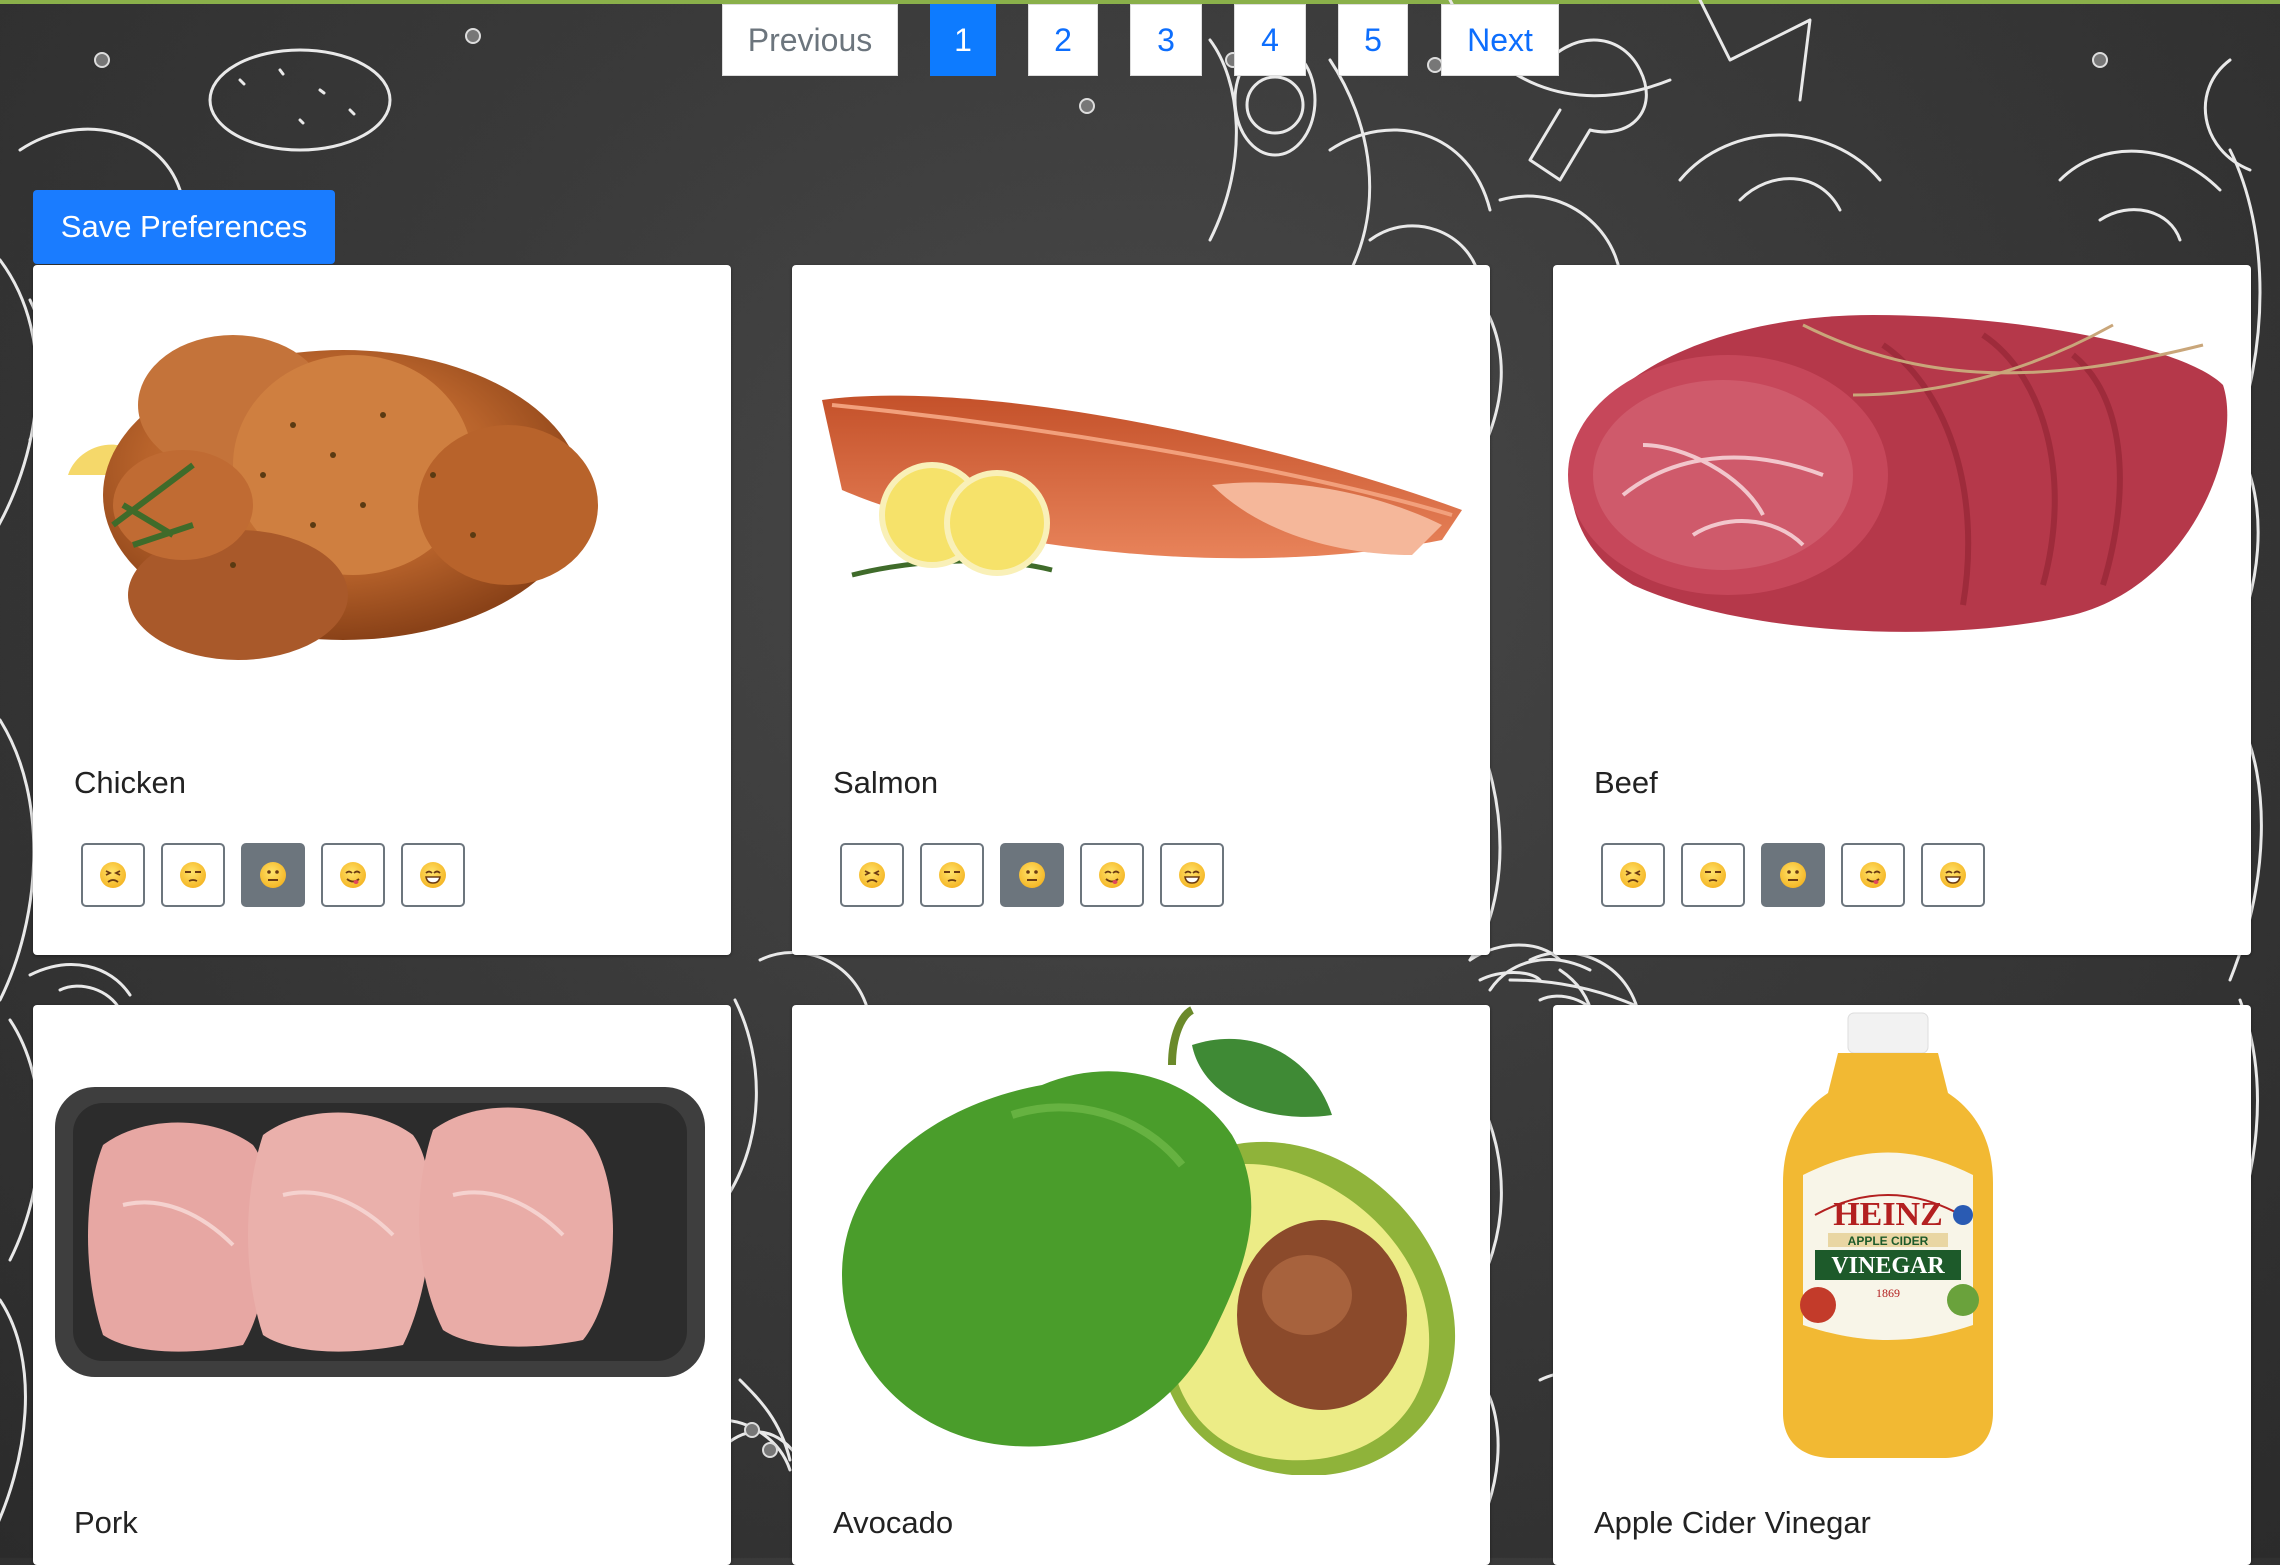  Describe the element at coordinates (1063, 40) in the screenshot. I see `page-2-button: 2` at that location.